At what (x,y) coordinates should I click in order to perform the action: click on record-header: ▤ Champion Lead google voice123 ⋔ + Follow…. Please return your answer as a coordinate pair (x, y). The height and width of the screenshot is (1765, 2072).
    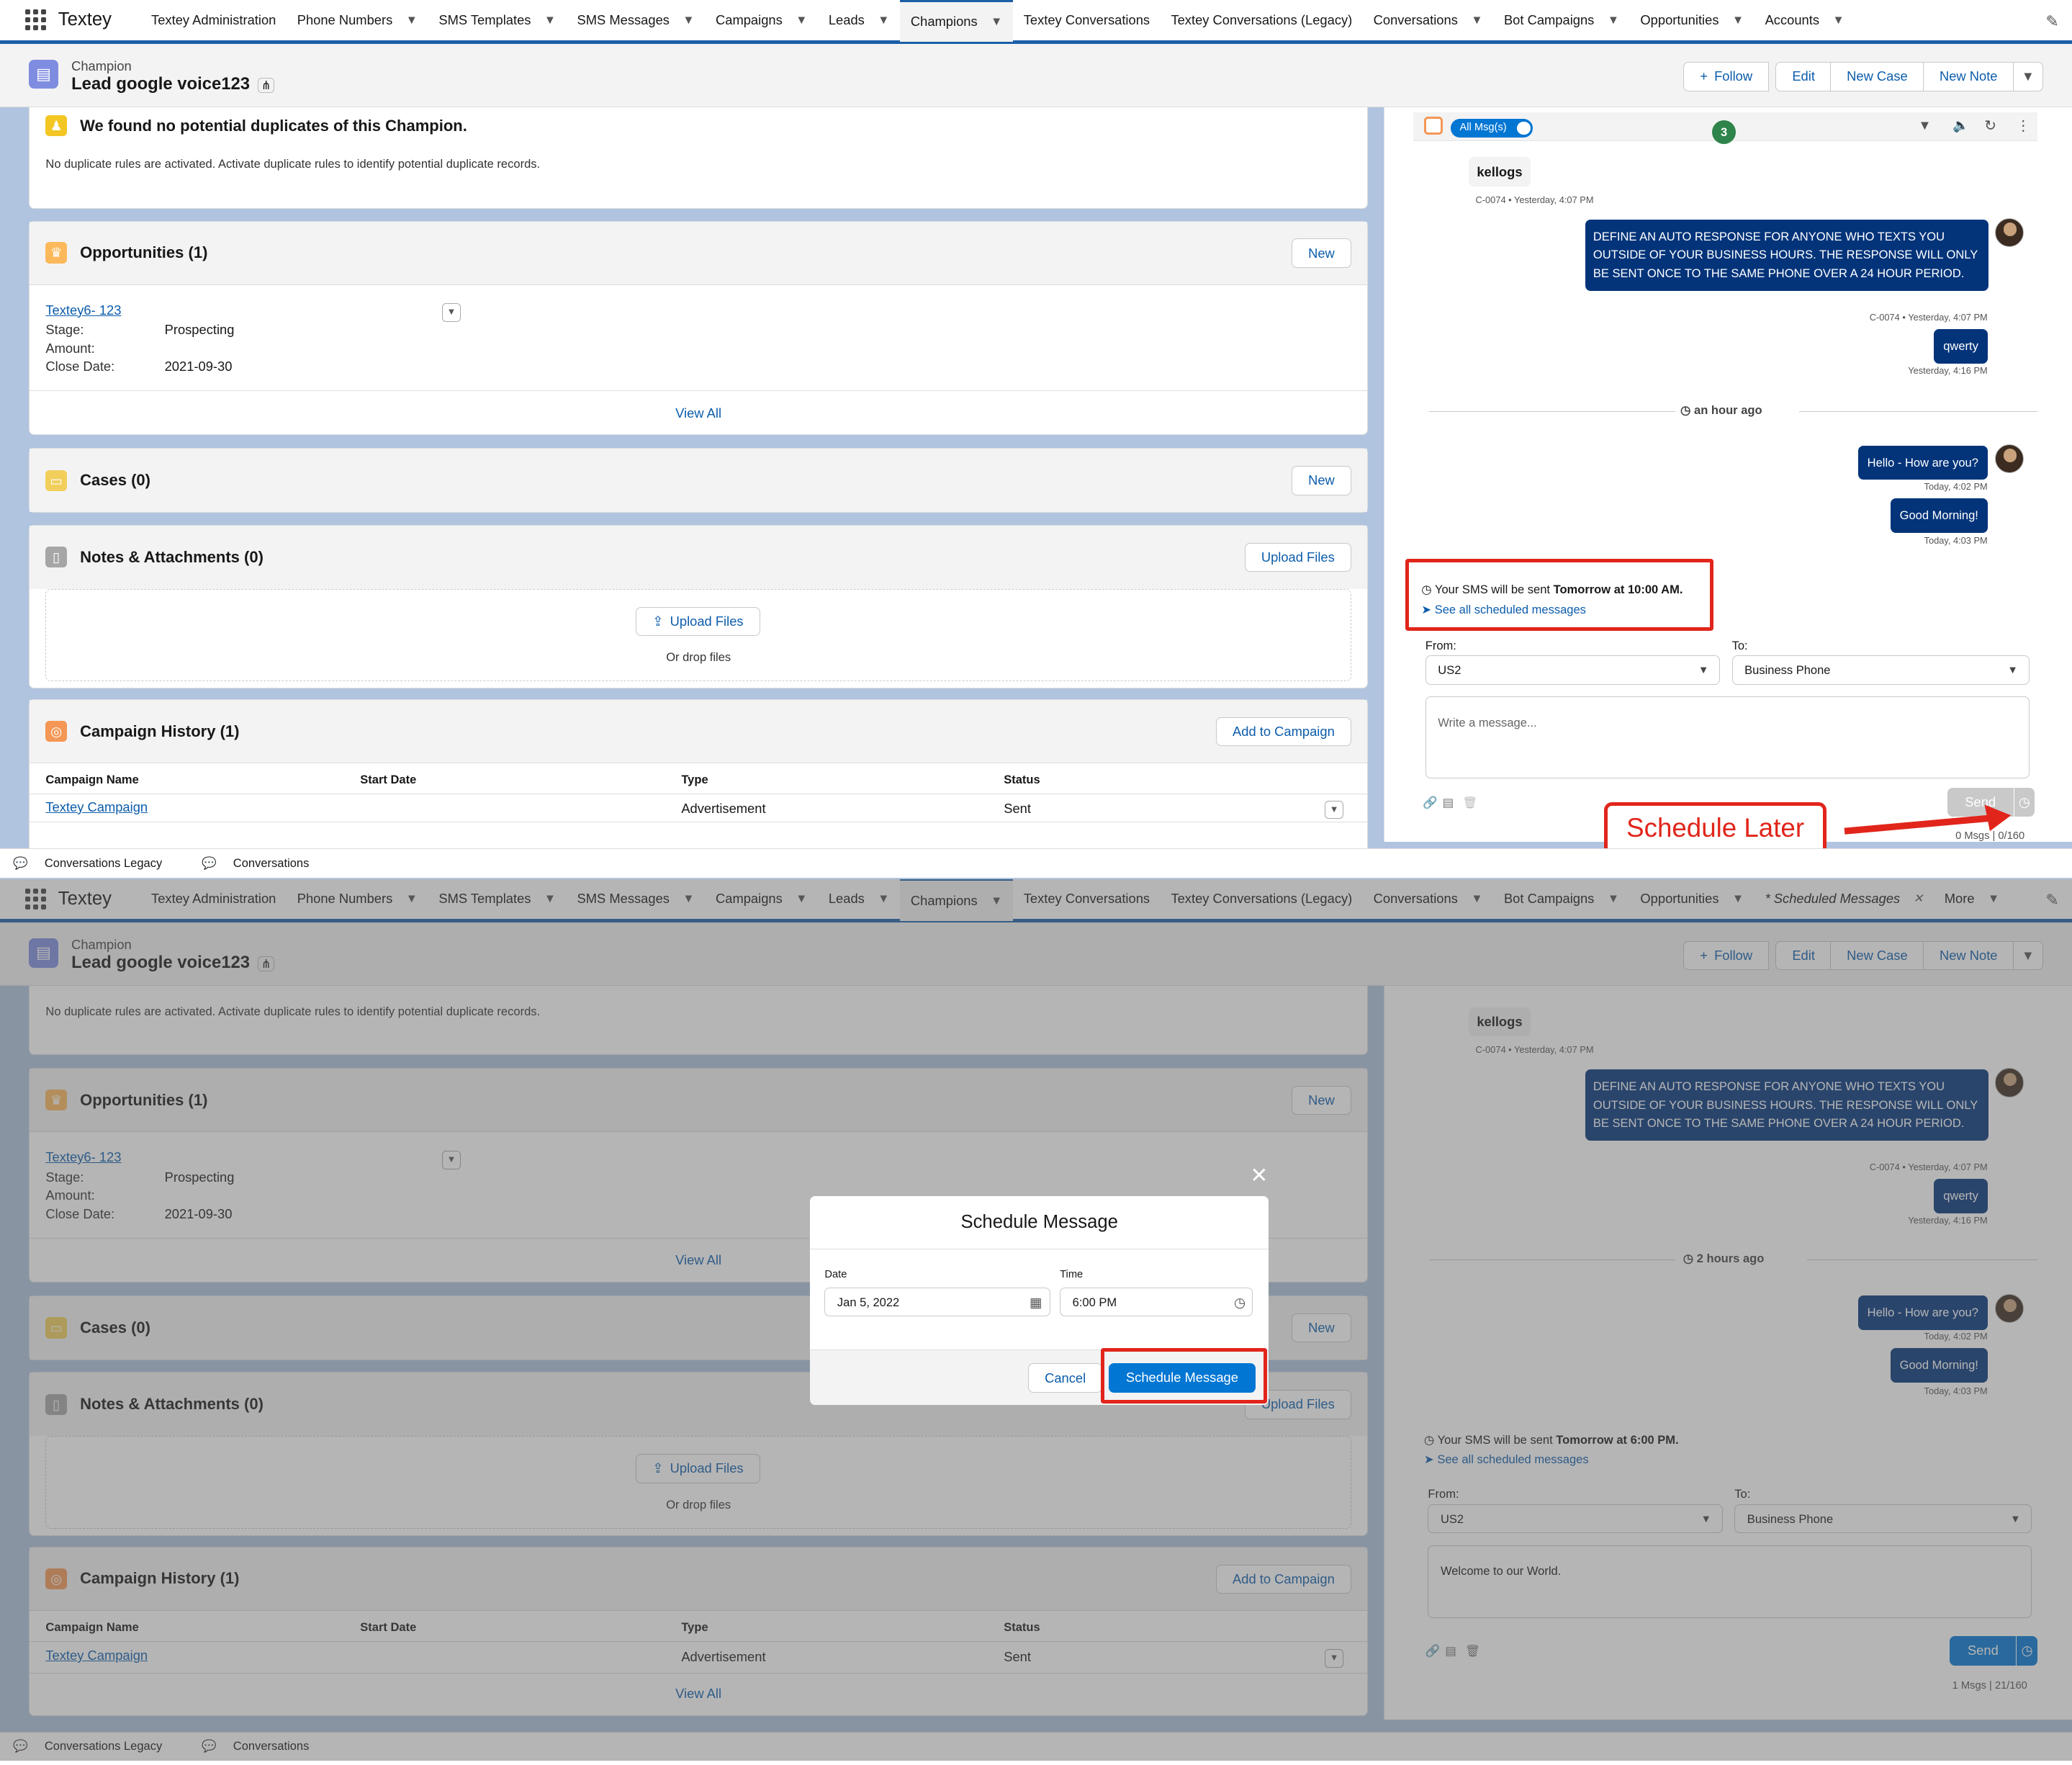
    Looking at the image, I should click on (1036, 75).